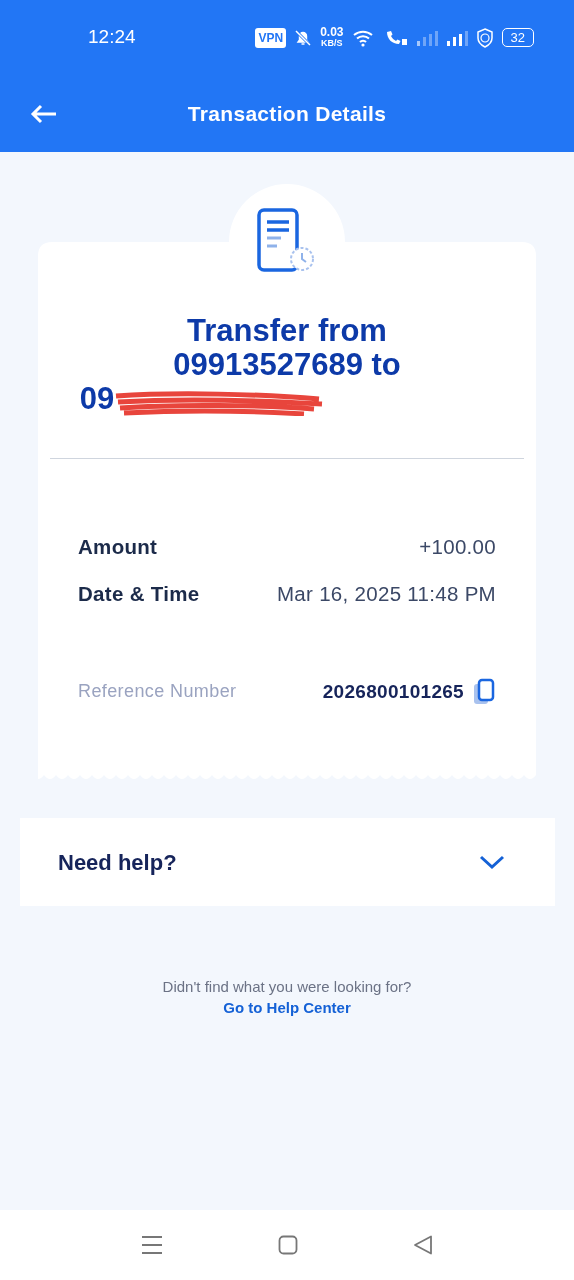 Image resolution: width=574 pixels, height=1280 pixels. Describe the element at coordinates (287, 1007) in the screenshot. I see `help-center-link: Go to Help Center` at that location.